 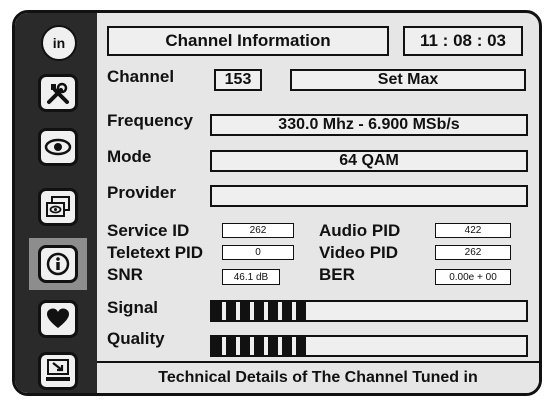 I want to click on sidebar-item-info, so click(x=58, y=264).